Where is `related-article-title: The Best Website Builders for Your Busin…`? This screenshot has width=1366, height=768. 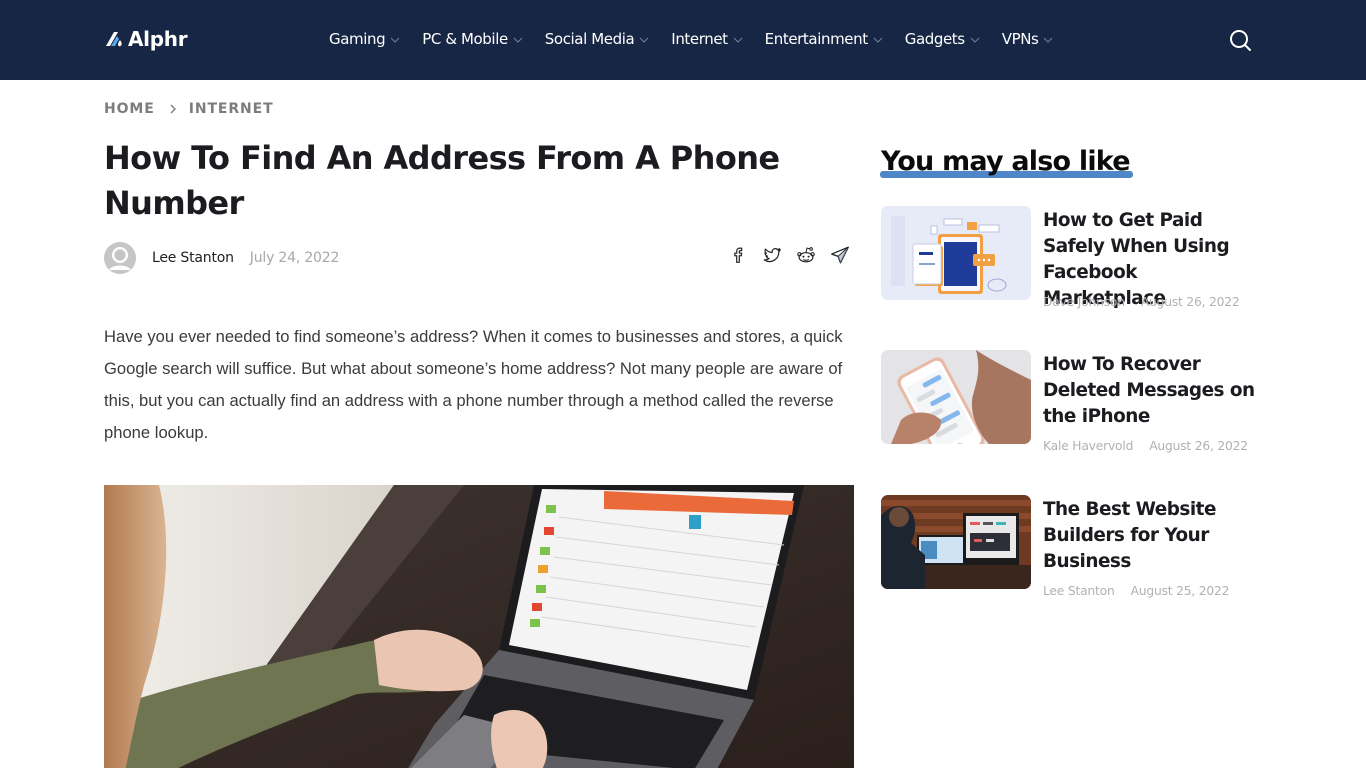 related-article-title: The Best Website Builders for Your Busin… is located at coordinates (1150, 536).